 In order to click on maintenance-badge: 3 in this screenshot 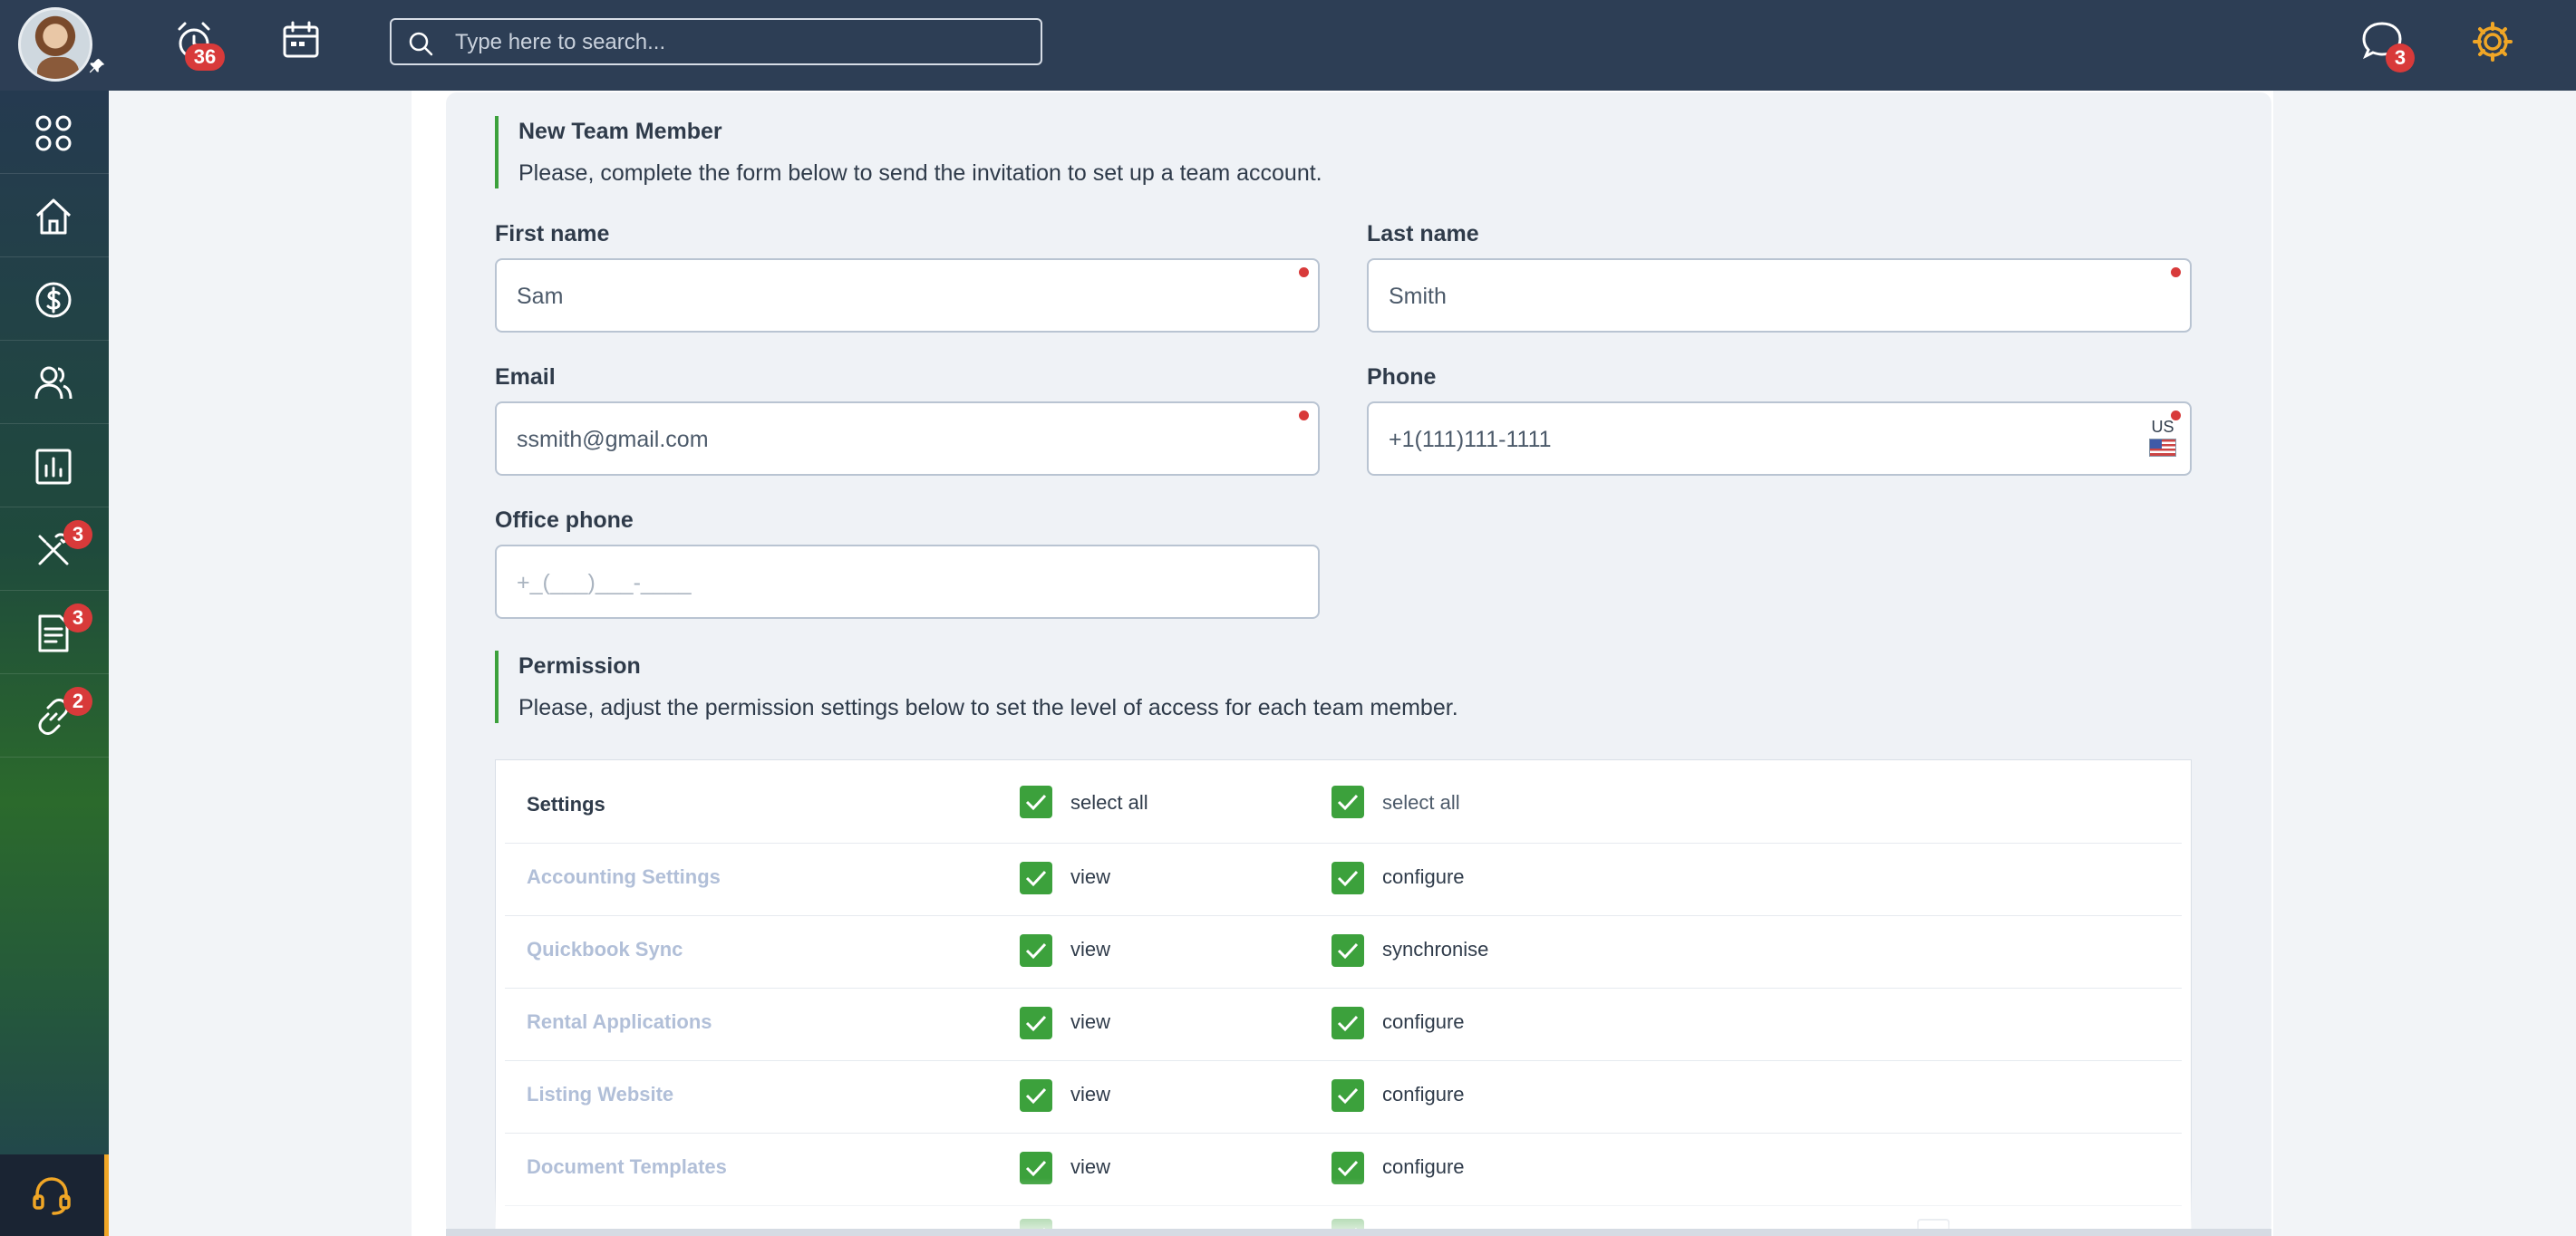, I will do `click(77, 534)`.